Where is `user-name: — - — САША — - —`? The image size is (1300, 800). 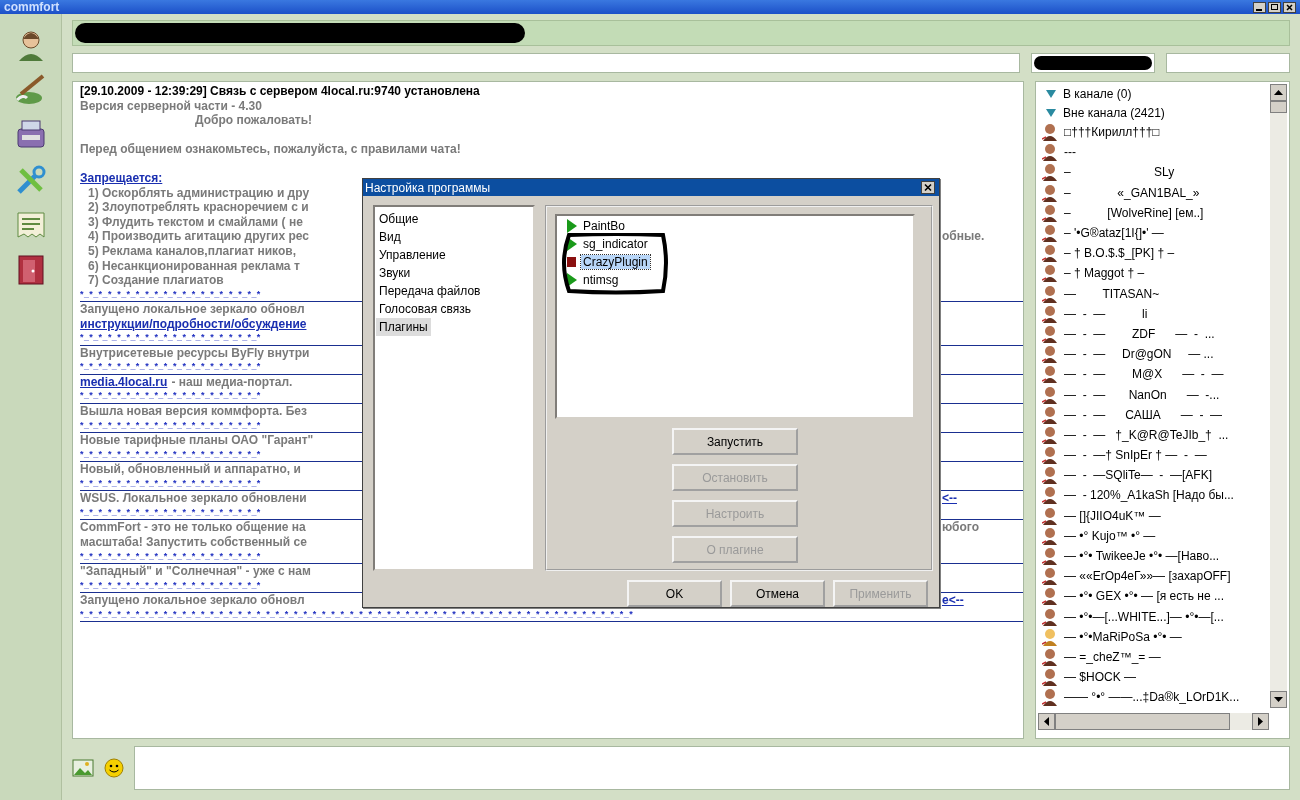 user-name: — - — САША — - — is located at coordinates (1143, 414).